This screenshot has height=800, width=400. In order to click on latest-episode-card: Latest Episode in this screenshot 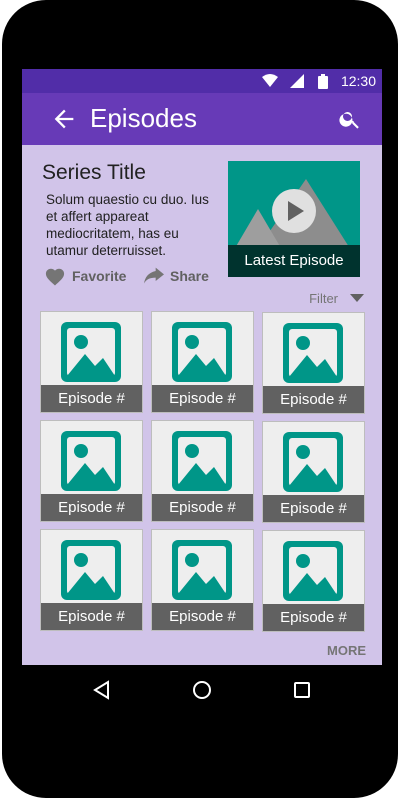, I will do `click(294, 219)`.